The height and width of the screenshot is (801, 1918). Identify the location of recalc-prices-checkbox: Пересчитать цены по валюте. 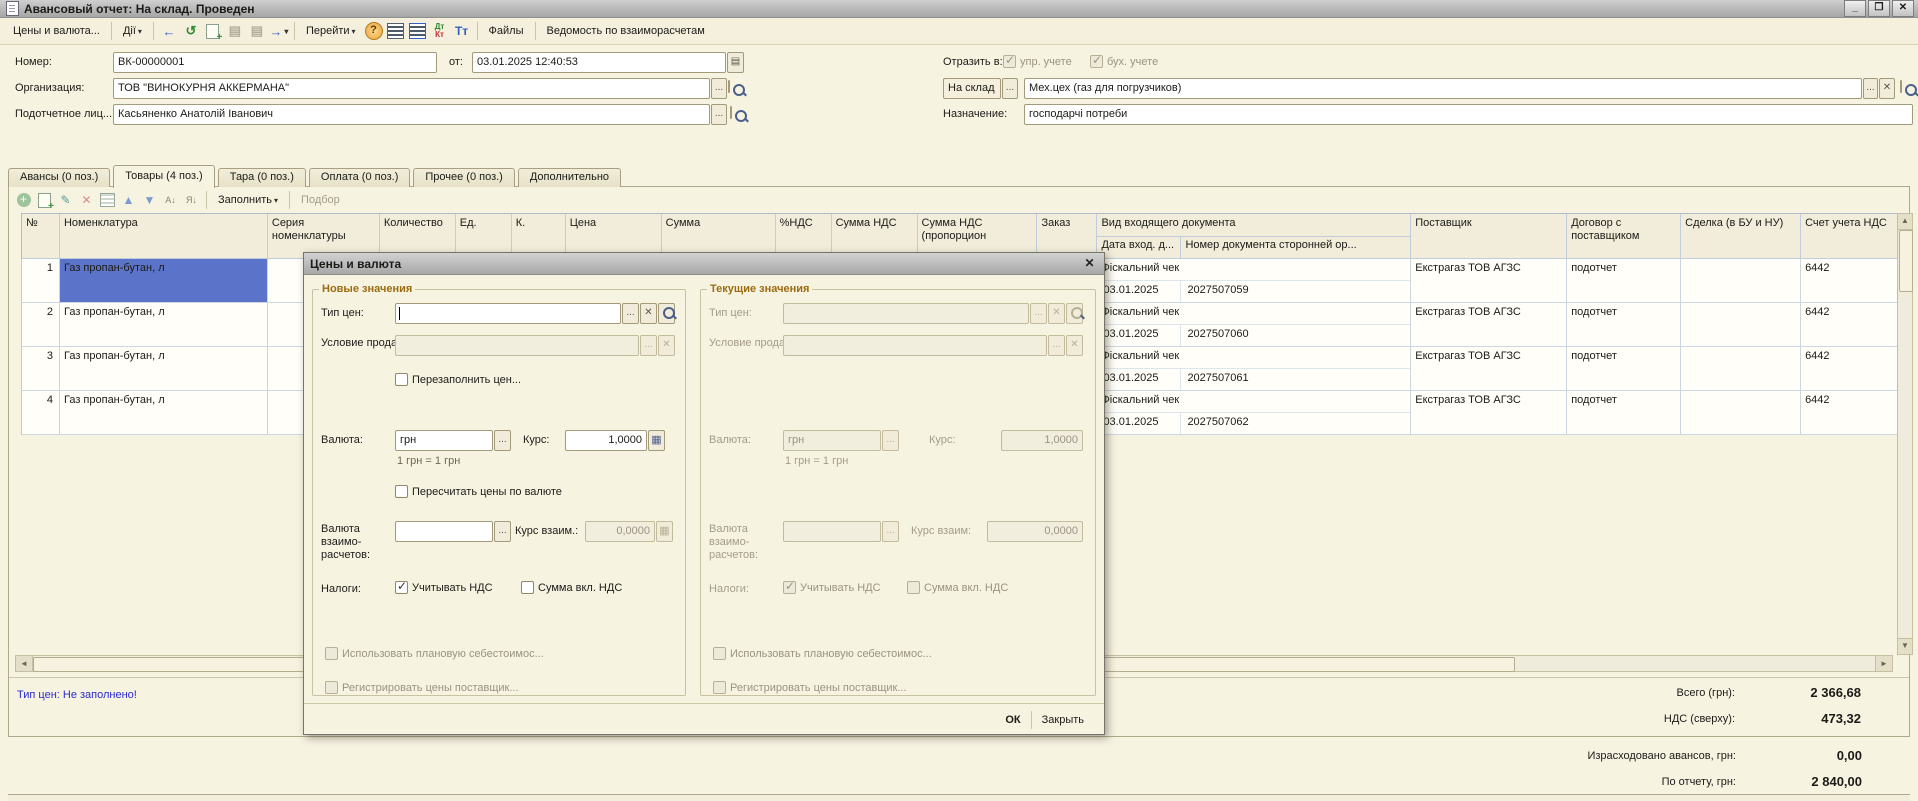
(478, 491).